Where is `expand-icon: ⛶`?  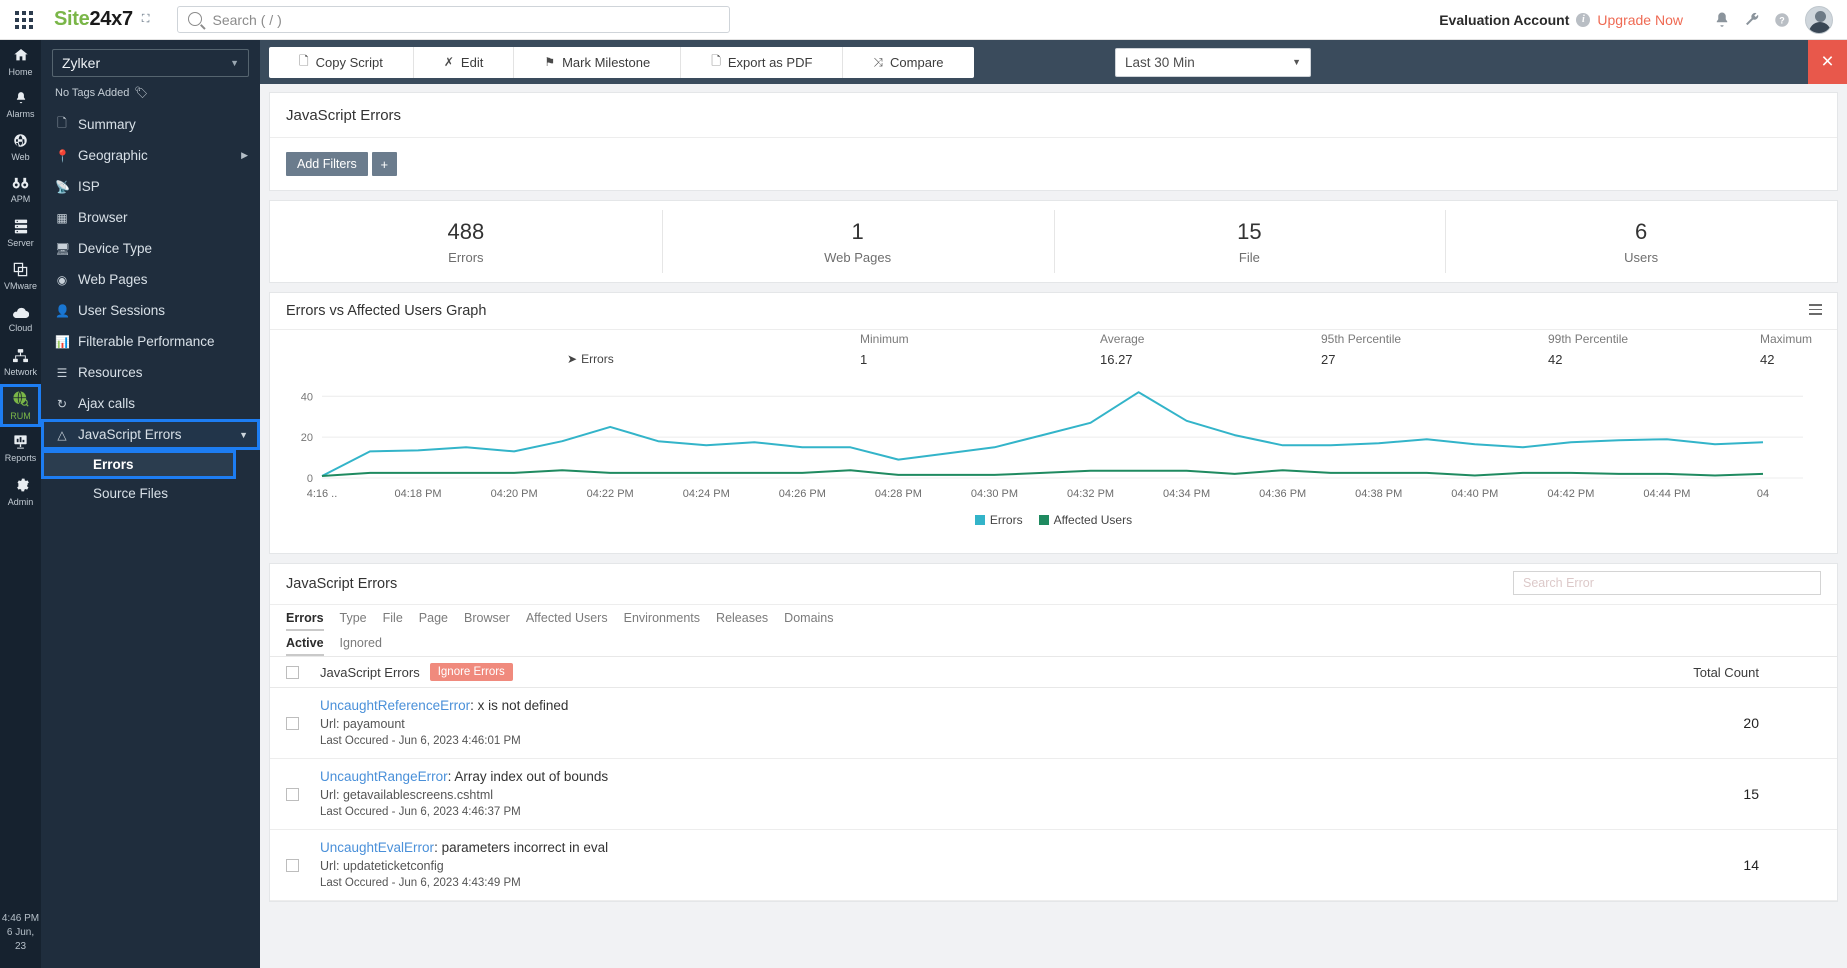
expand-icon: ⛶ is located at coordinates (146, 19).